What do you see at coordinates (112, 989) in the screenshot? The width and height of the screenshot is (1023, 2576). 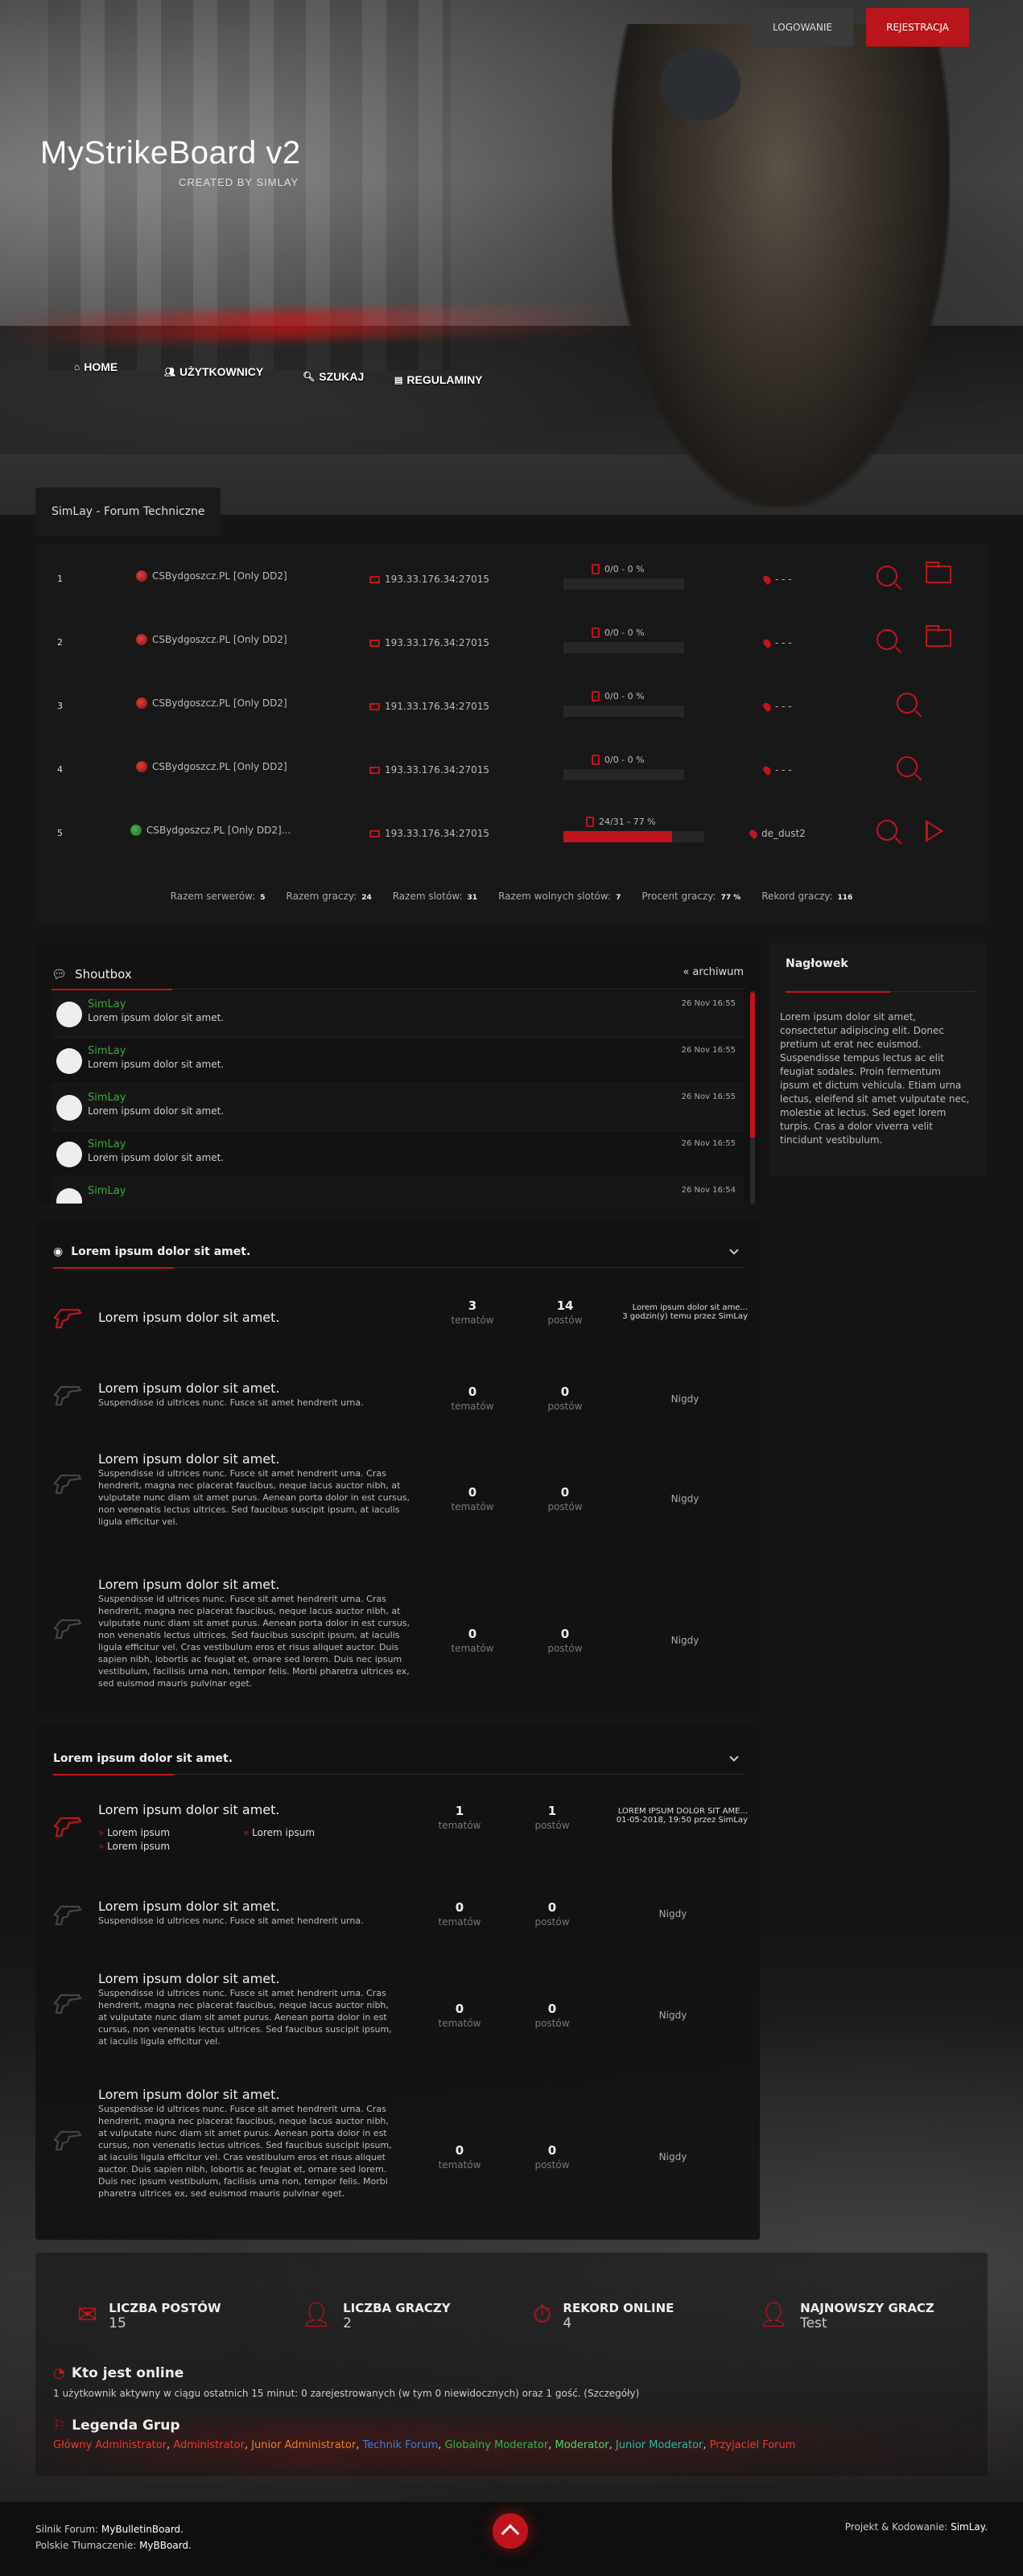 I see `header-accent-line` at bounding box center [112, 989].